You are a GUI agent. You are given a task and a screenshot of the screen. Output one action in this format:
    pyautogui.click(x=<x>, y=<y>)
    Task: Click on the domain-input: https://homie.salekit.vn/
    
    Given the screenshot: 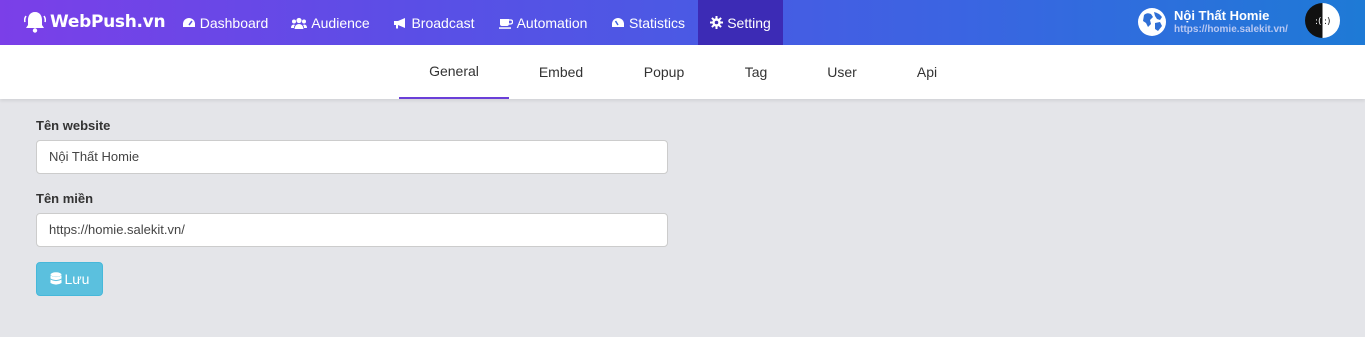 What is the action you would take?
    pyautogui.click(x=352, y=230)
    